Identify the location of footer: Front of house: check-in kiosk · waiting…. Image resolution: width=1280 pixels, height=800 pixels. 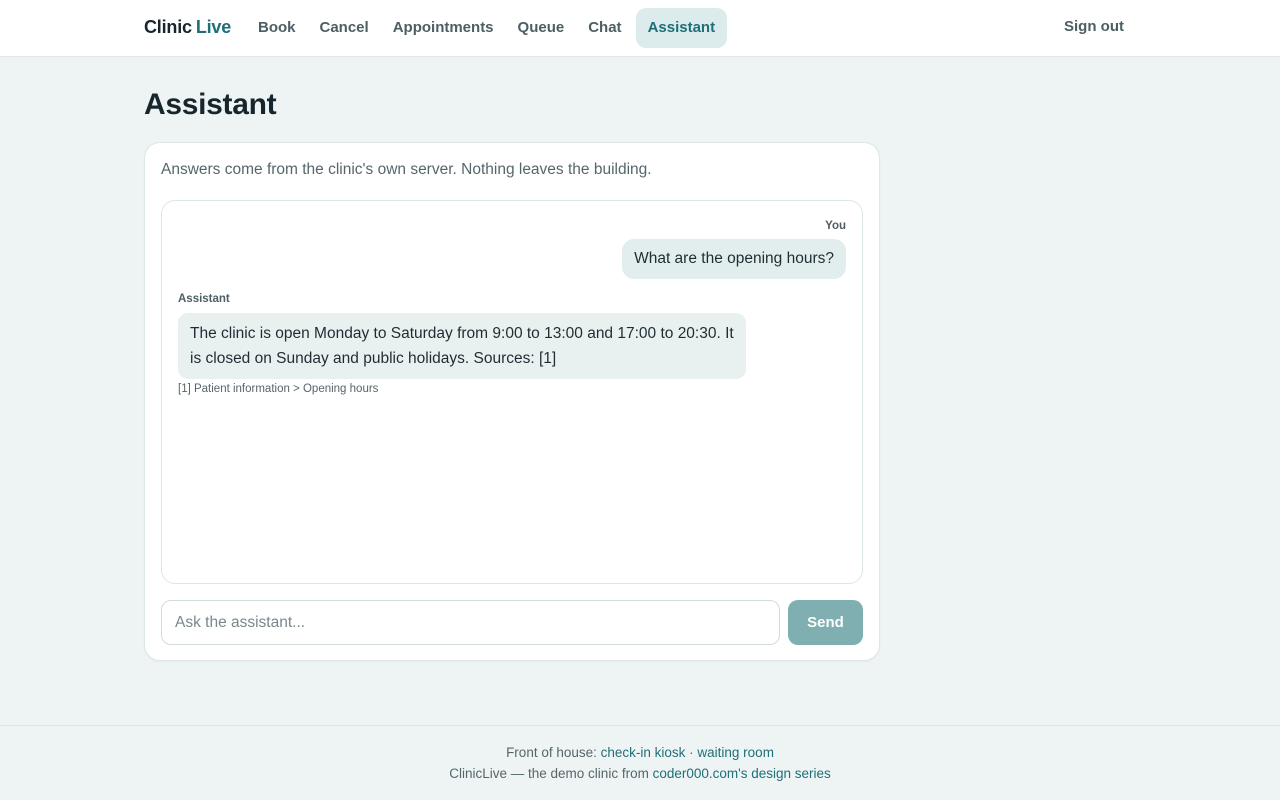
(640, 762).